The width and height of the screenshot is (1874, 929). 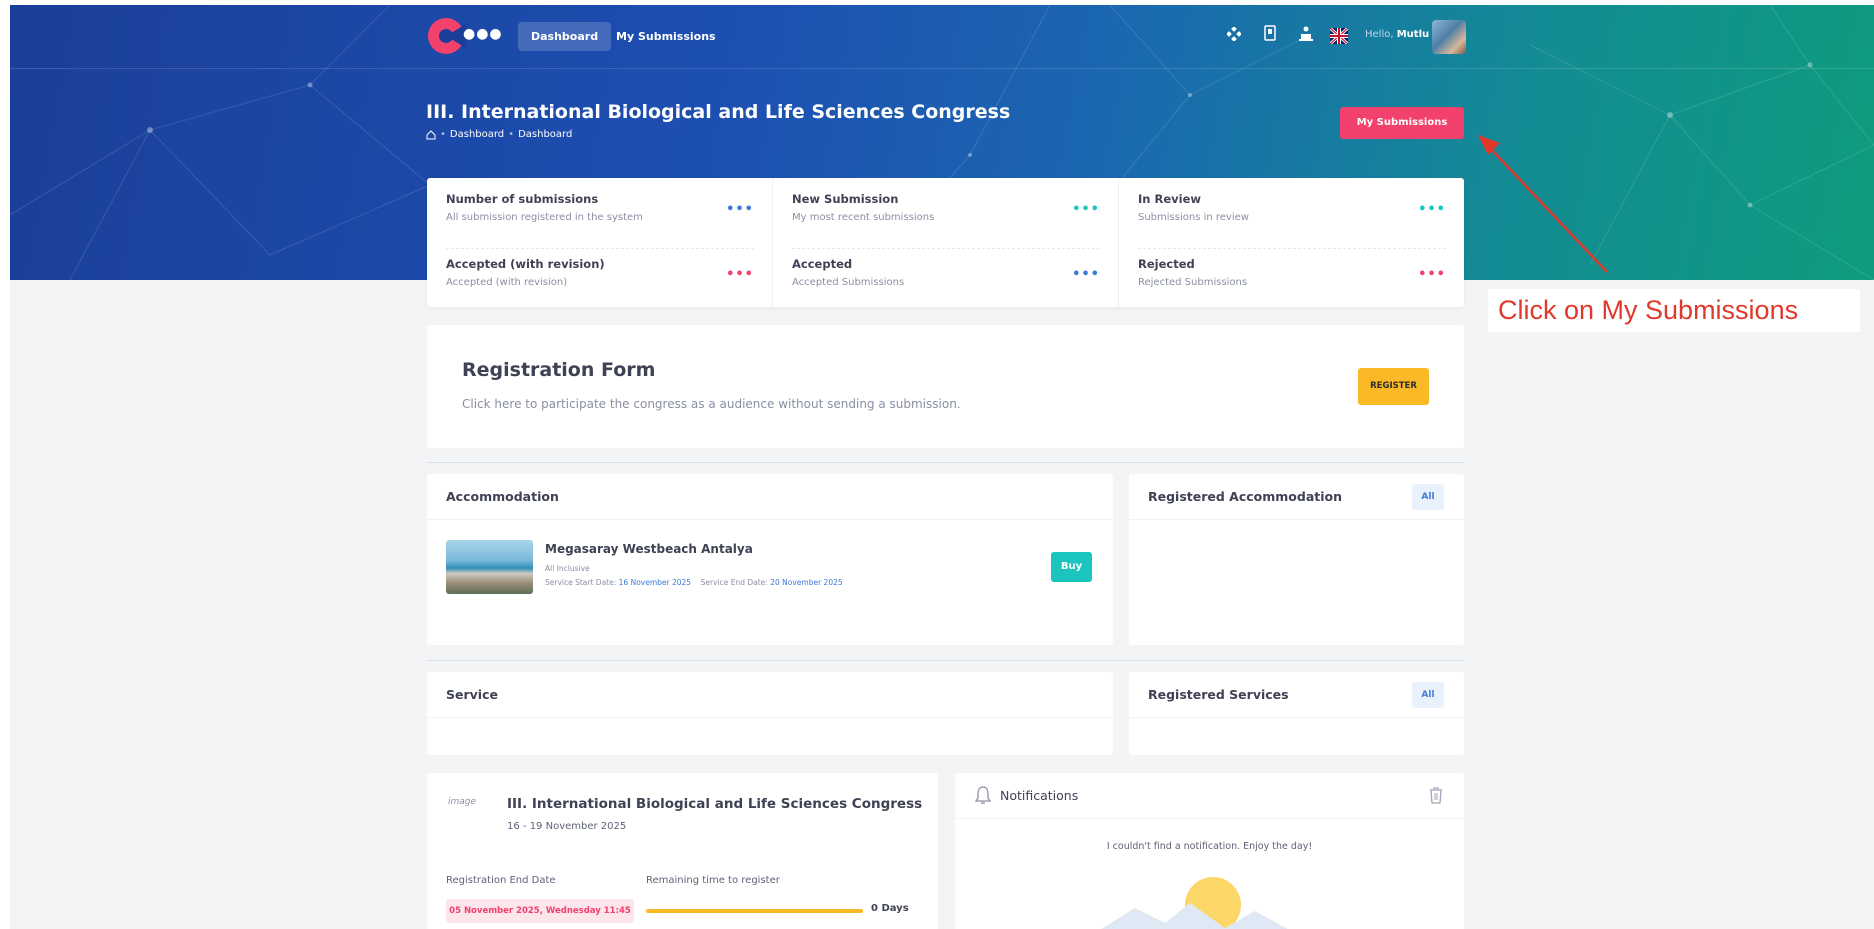 What do you see at coordinates (848, 282) in the screenshot?
I see `stat-subtitle: Accepted Submissions` at bounding box center [848, 282].